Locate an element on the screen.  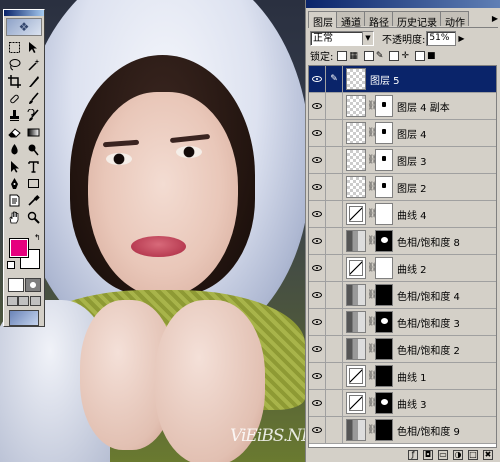
palette-menu-icon: ▶ is located at coordinates (495, 19).